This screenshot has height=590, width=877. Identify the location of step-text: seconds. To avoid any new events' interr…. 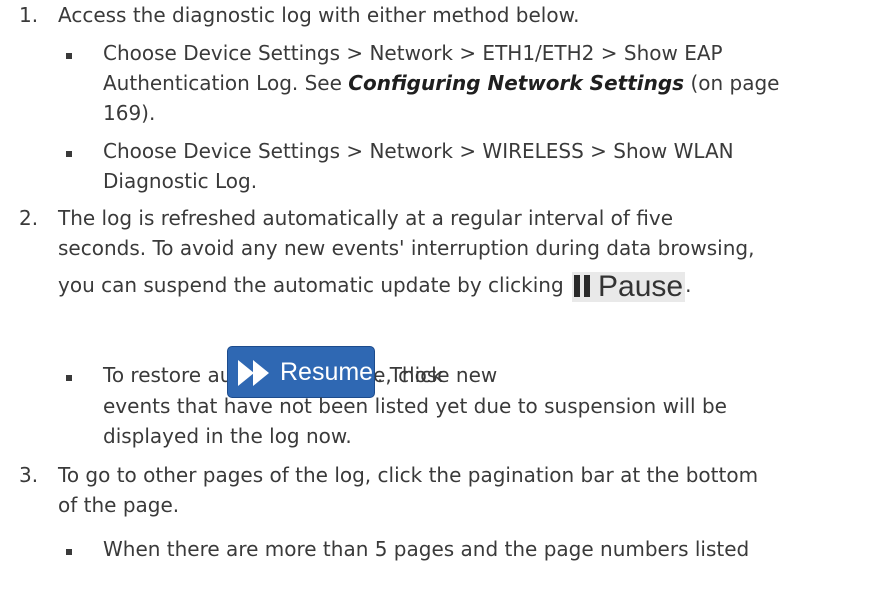
(406, 248).